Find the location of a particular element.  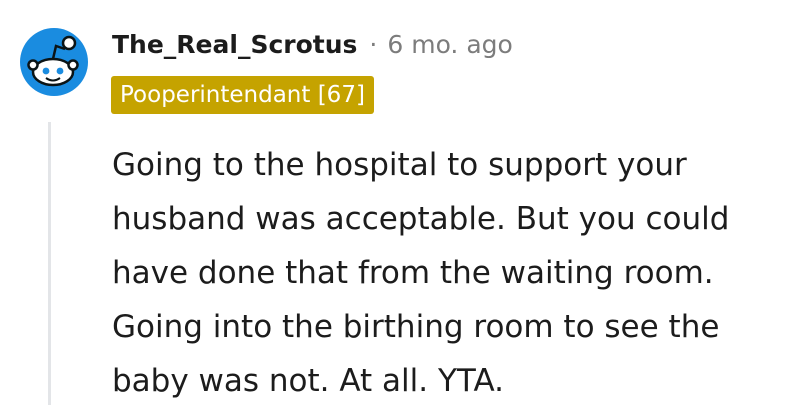

user-avatar is located at coordinates (54, 62).